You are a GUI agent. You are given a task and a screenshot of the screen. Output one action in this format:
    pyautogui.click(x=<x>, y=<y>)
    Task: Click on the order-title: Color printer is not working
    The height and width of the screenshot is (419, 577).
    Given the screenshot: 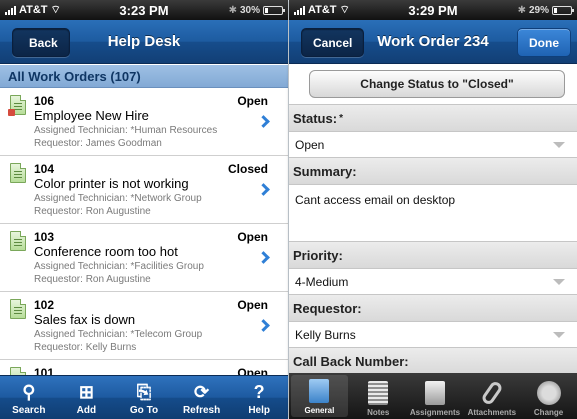 What is the action you would take?
    pyautogui.click(x=111, y=183)
    